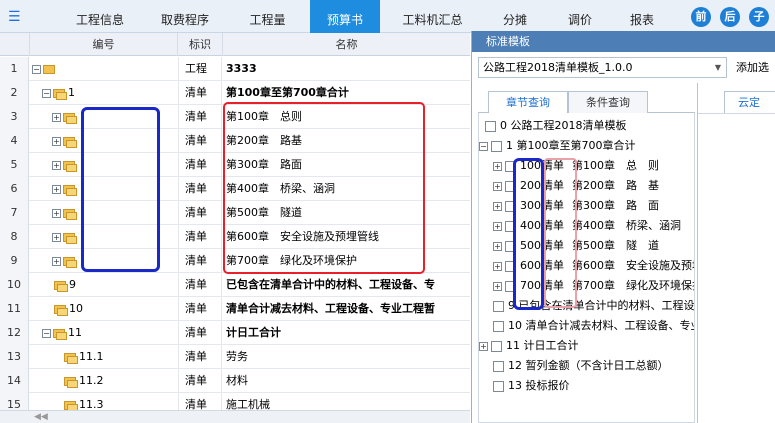  What do you see at coordinates (586, 266) in the screenshot?
I see `tree-item: +600清单第600章 安全设施及预埋管` at bounding box center [586, 266].